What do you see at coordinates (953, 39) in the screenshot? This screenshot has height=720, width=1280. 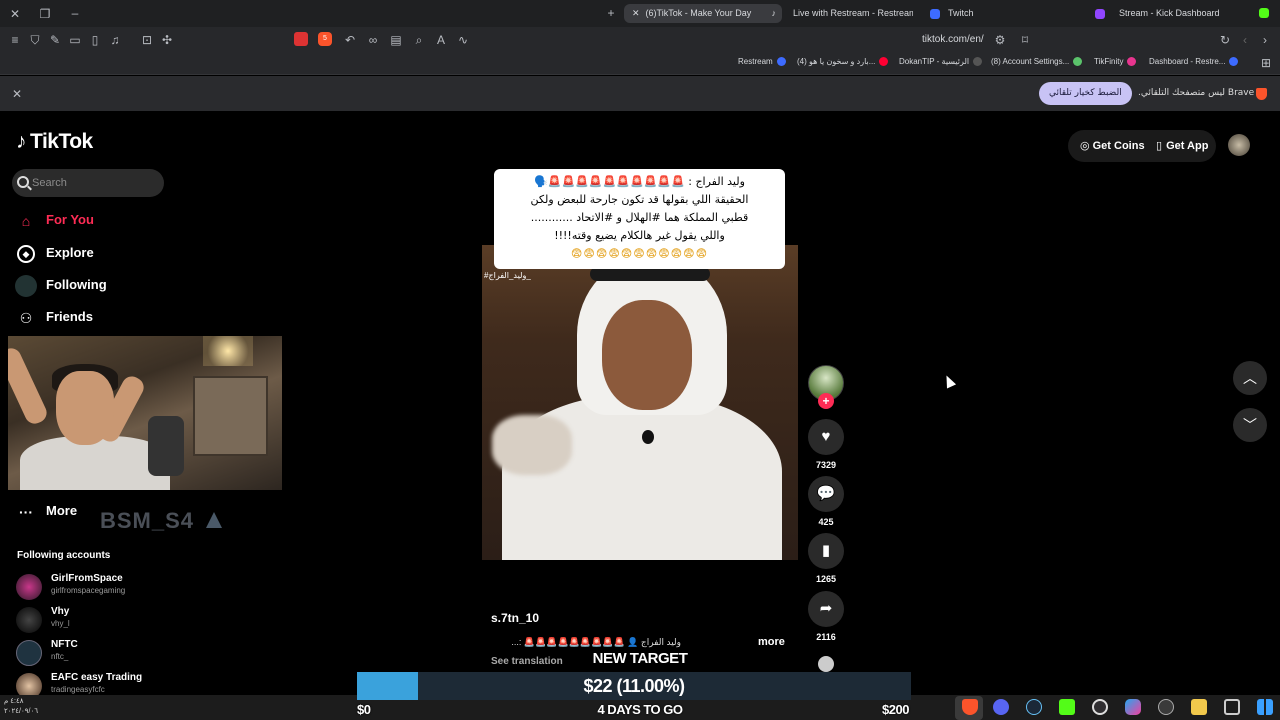 I see `address-bar: tiktok.com/en/` at bounding box center [953, 39].